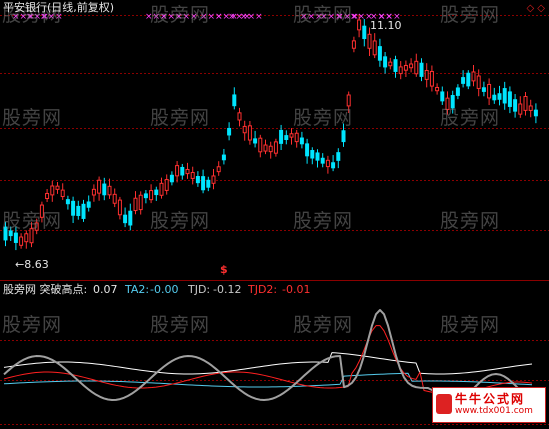 The image size is (549, 429). Describe the element at coordinates (164, 289) in the screenshot. I see `ta2-value: -0.00` at that location.